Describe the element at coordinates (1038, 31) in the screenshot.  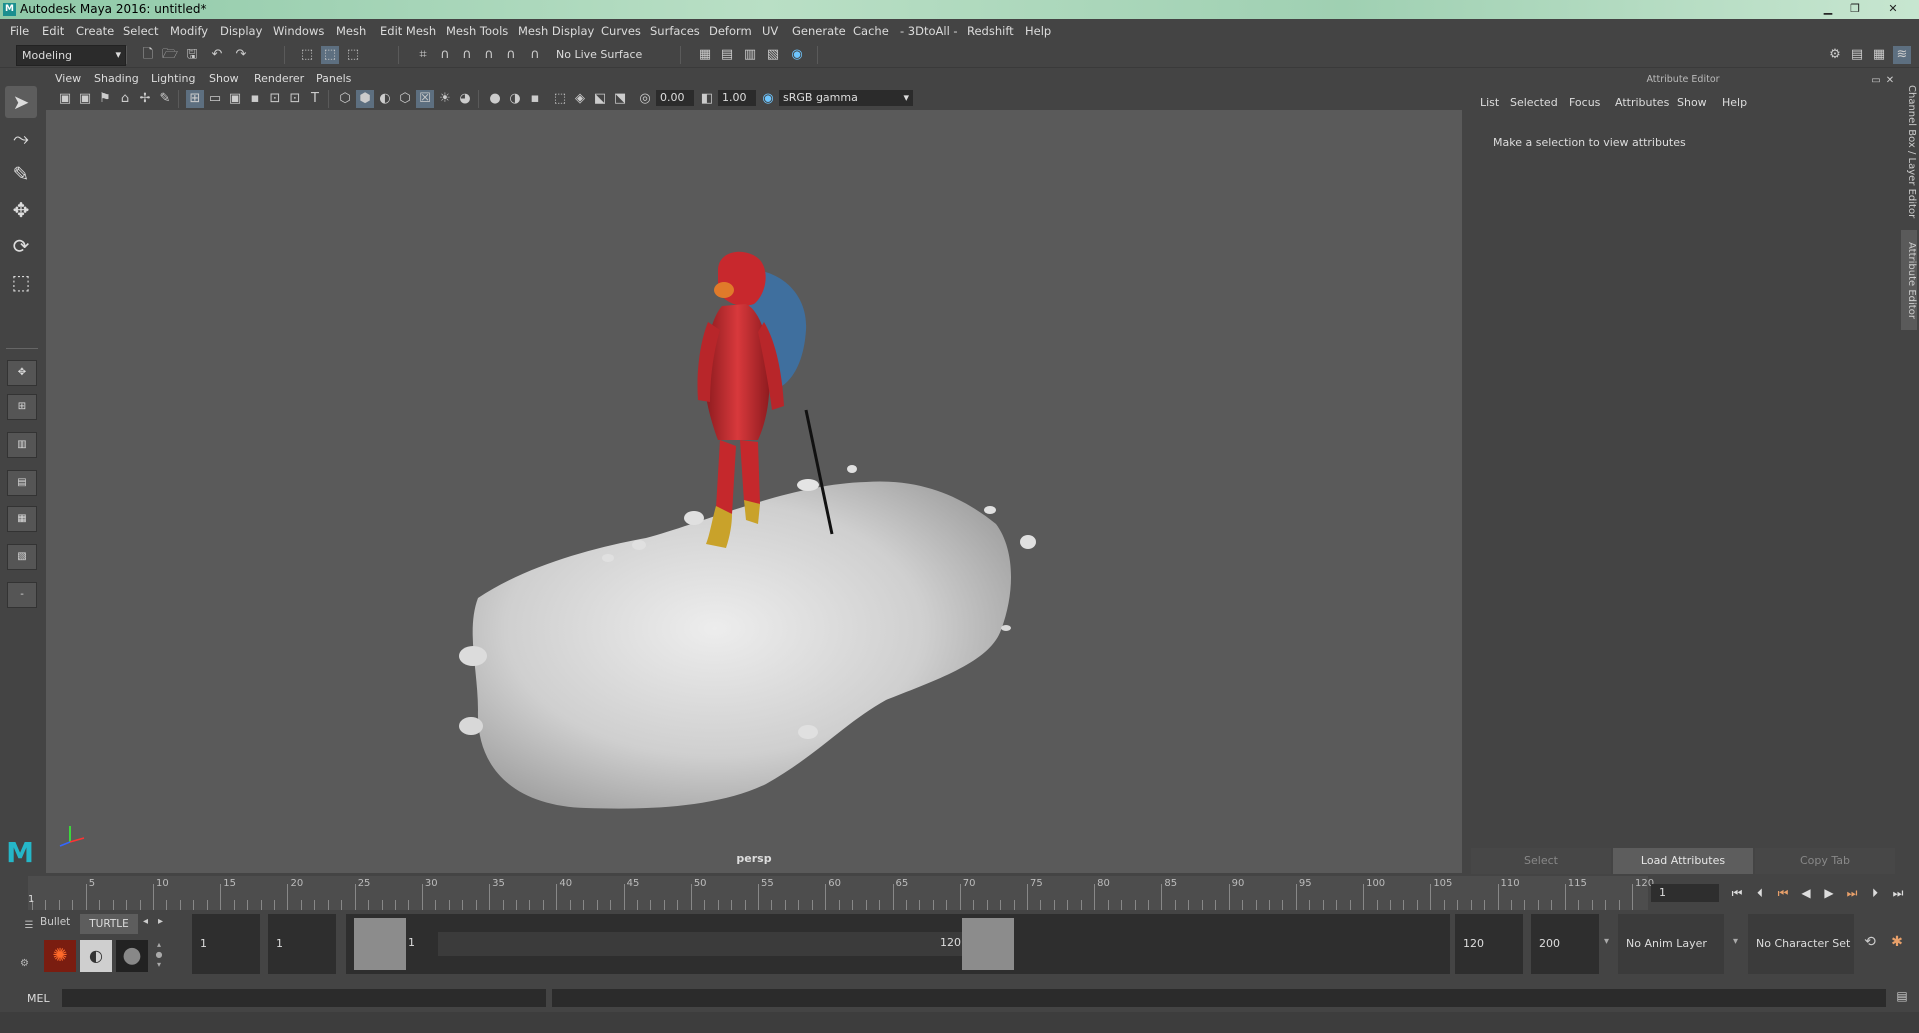
I see `menu-help: Help` at that location.